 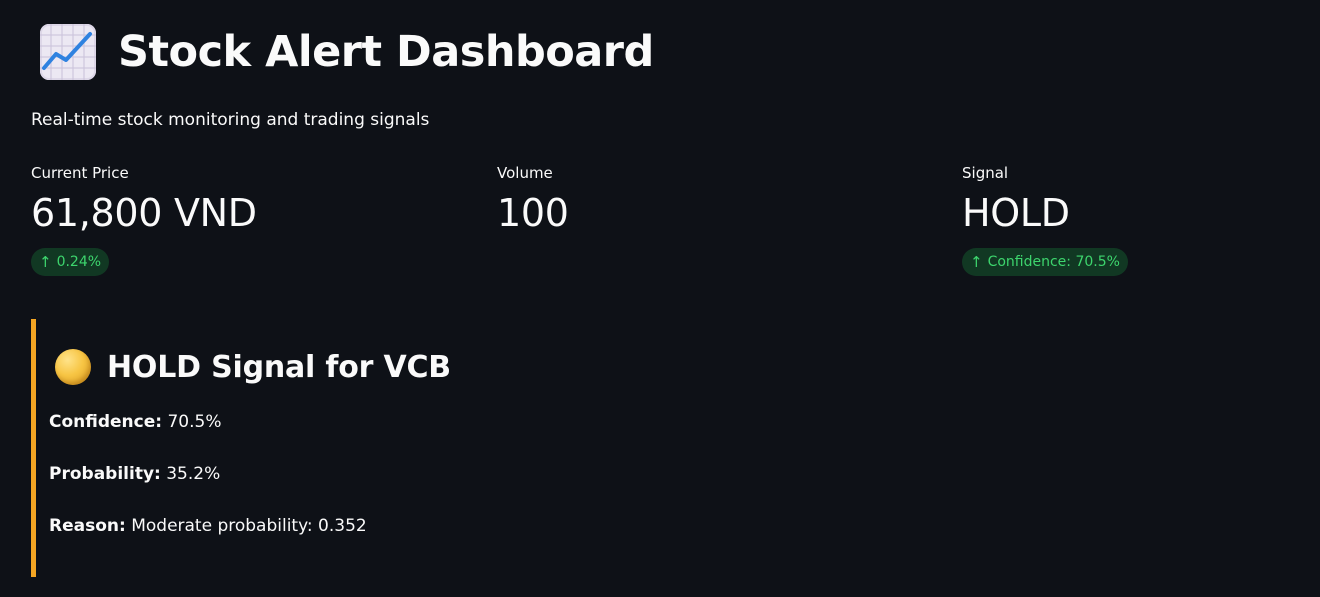 What do you see at coordinates (87, 526) in the screenshot?
I see `alert-line-label: Reason:` at bounding box center [87, 526].